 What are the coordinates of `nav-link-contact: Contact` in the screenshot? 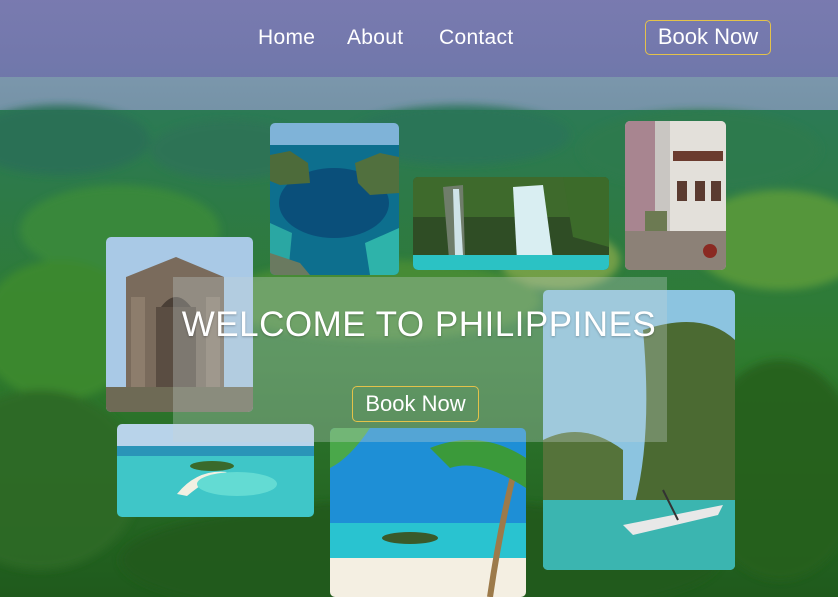 It's located at (476, 38).